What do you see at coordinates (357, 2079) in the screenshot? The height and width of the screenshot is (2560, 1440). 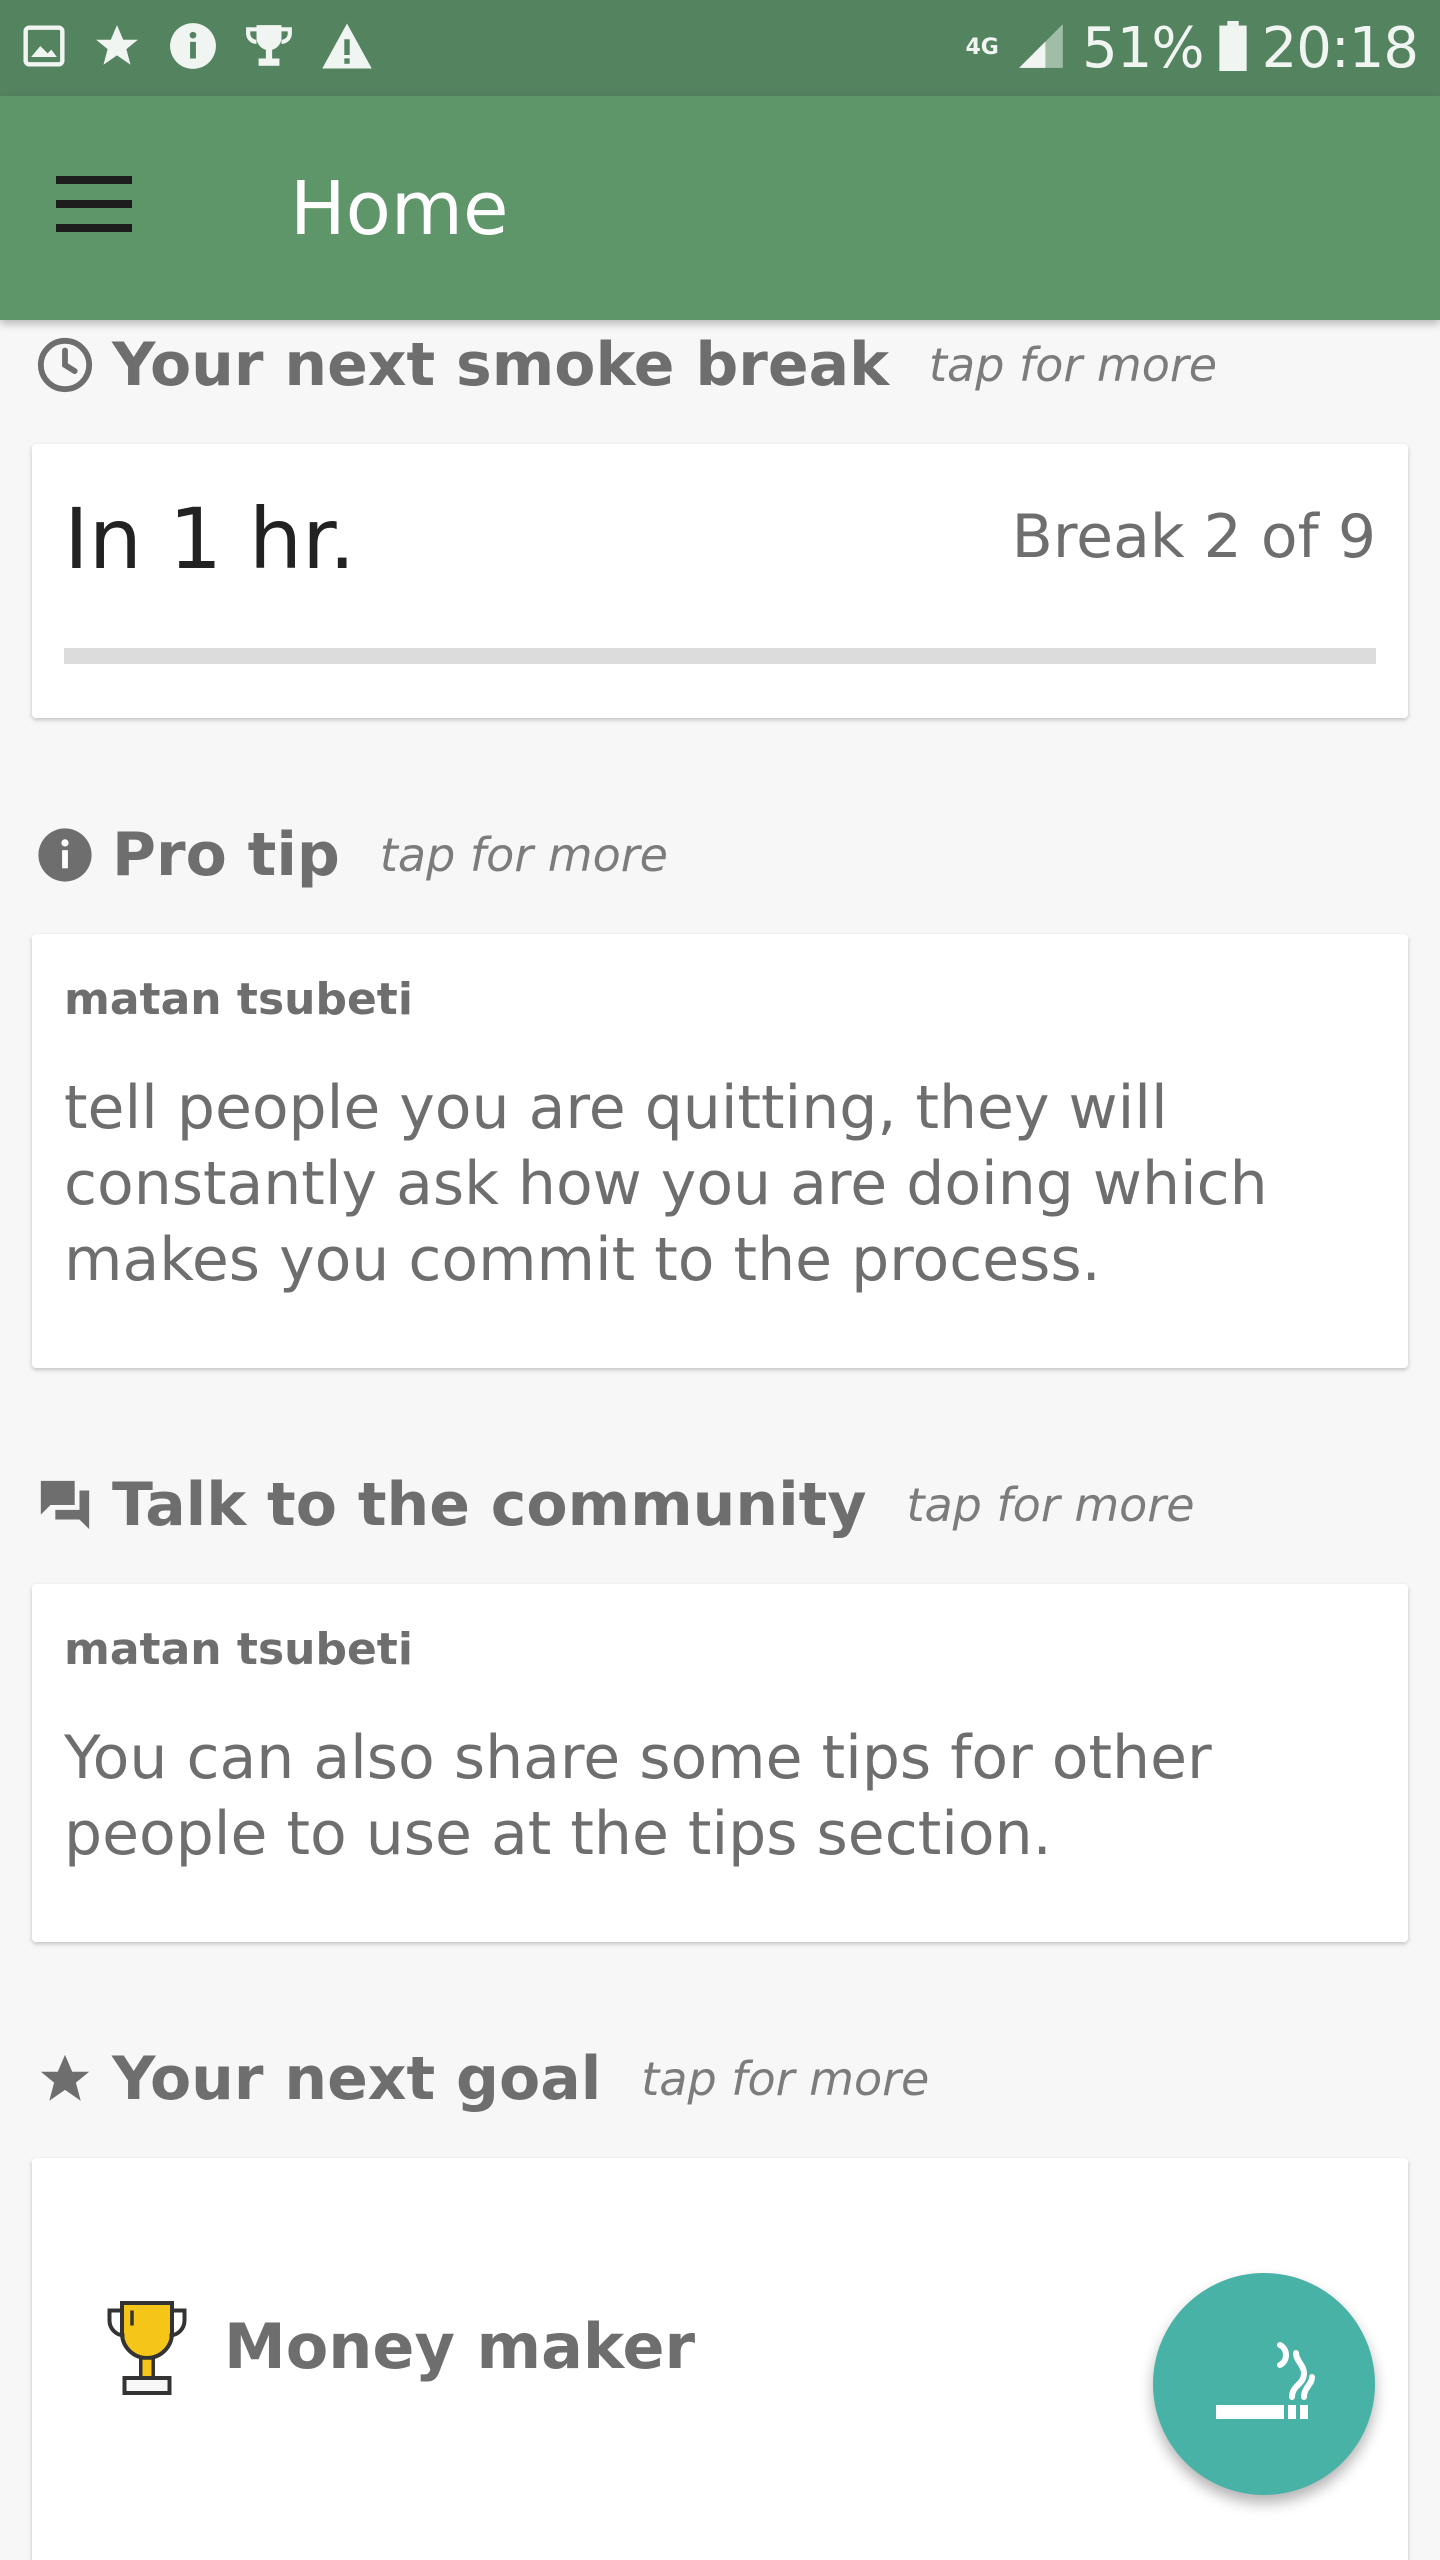 I see `next-goal-title: Your next goal` at bounding box center [357, 2079].